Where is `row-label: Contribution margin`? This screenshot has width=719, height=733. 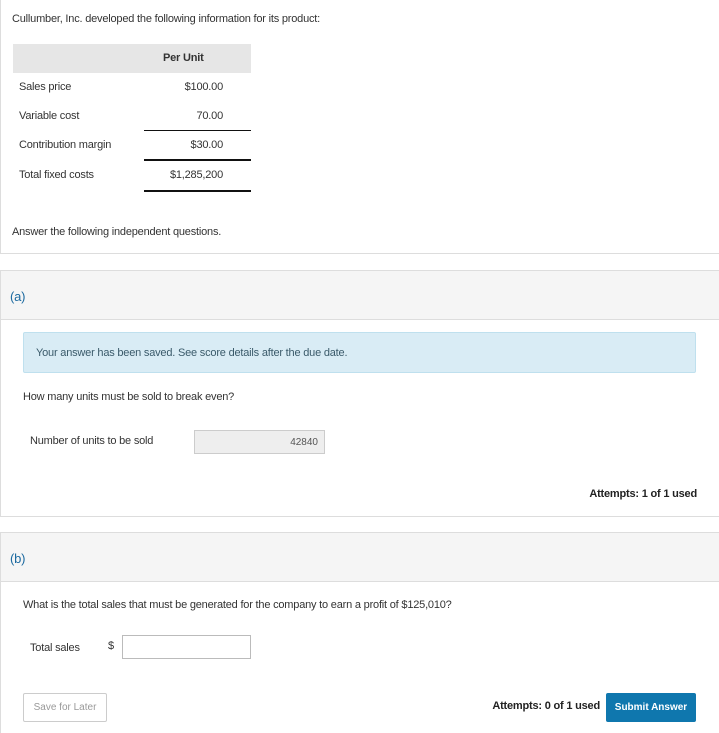
row-label: Contribution margin is located at coordinates (65, 145).